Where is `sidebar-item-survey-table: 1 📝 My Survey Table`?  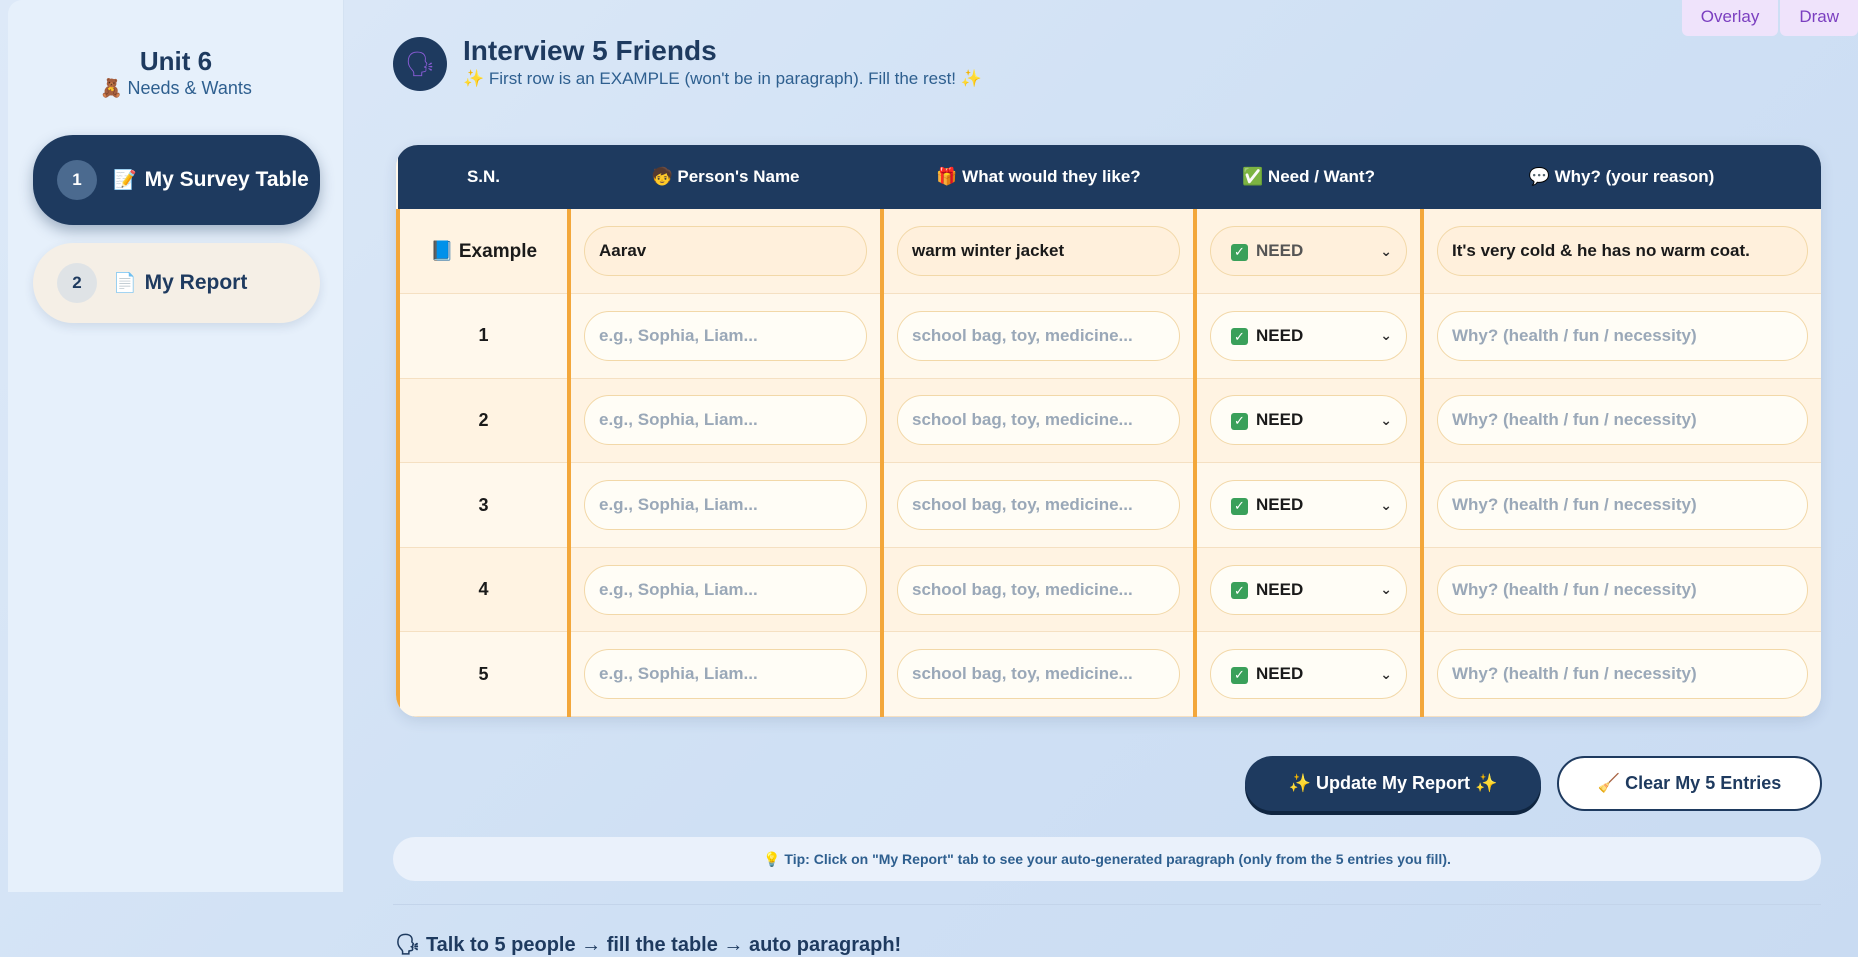
sidebar-item-survey-table: 1 📝 My Survey Table is located at coordinates (176, 180).